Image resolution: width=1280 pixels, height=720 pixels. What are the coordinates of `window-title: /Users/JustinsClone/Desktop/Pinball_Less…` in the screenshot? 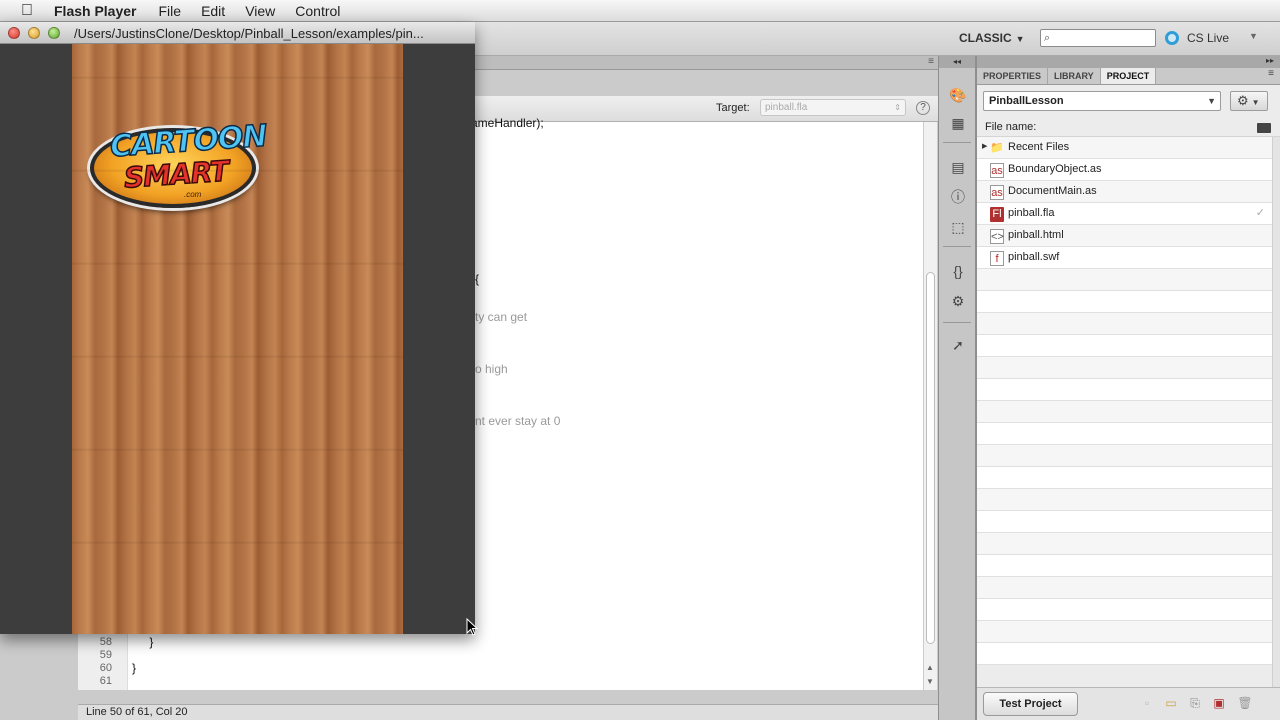 It's located at (249, 33).